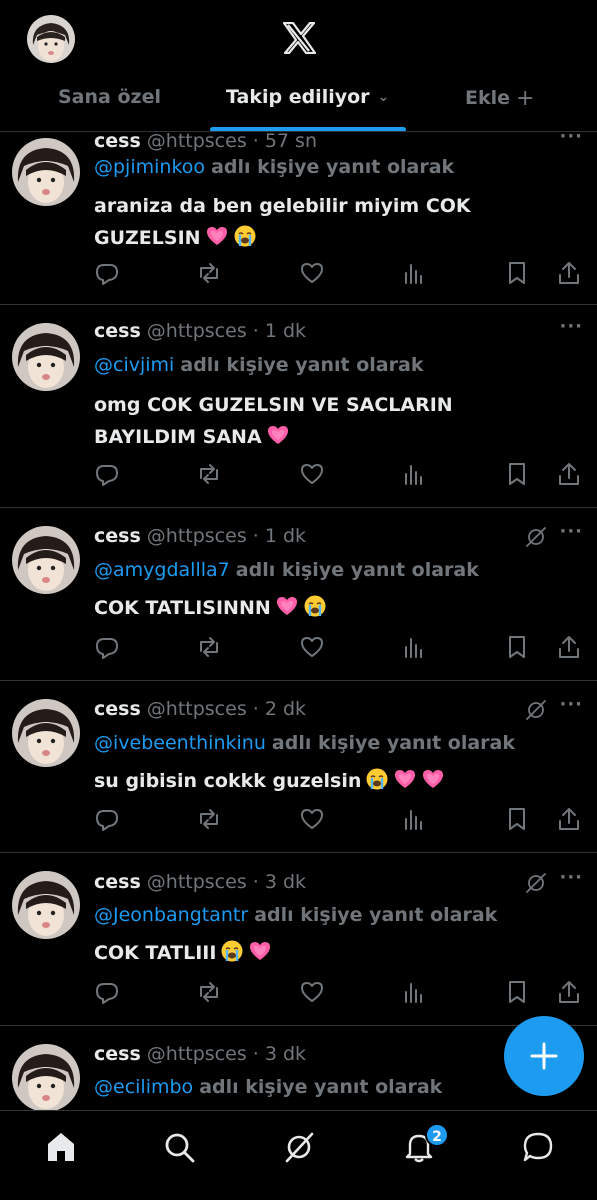  Describe the element at coordinates (329, 437) in the screenshot. I see `tweet-text-line: BAYILDIM SANA` at that location.